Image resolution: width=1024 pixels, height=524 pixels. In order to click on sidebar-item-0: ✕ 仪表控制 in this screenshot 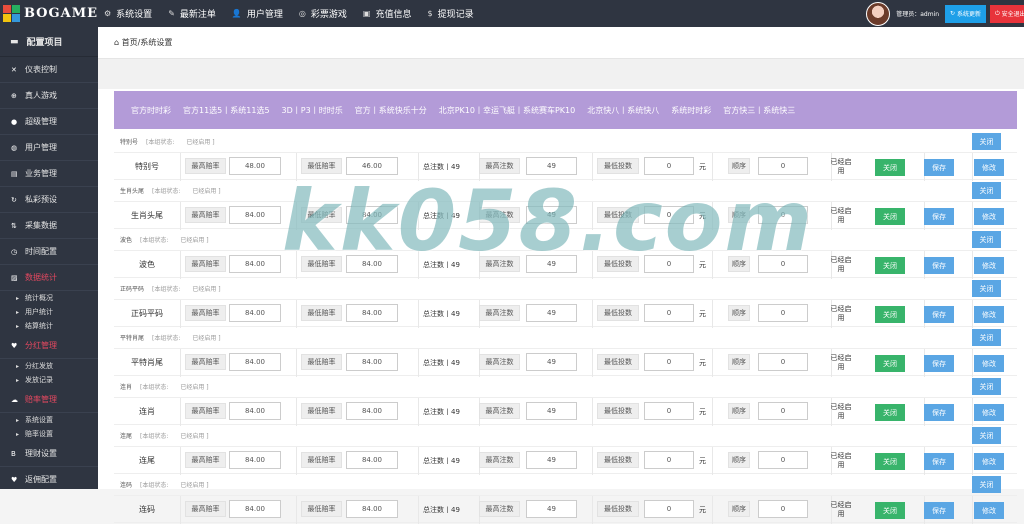, I will do `click(49, 70)`.